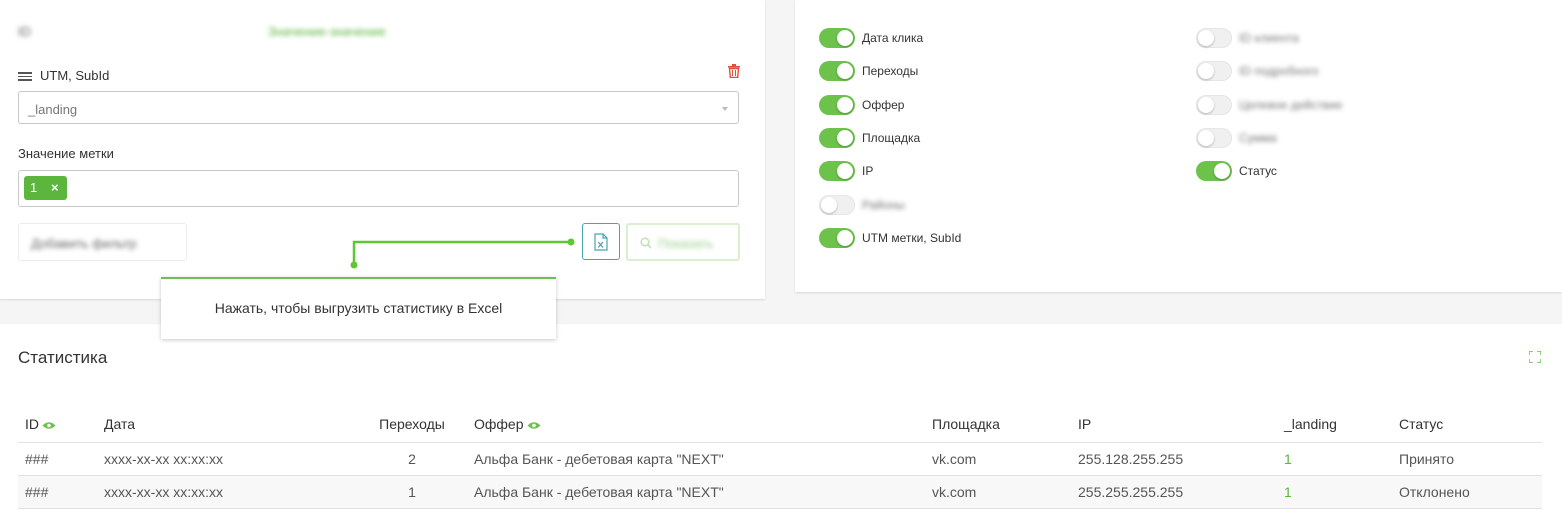 The height and width of the screenshot is (527, 1562). Describe the element at coordinates (412, 459) in the screenshot. I see `cell-clicks: 2` at that location.